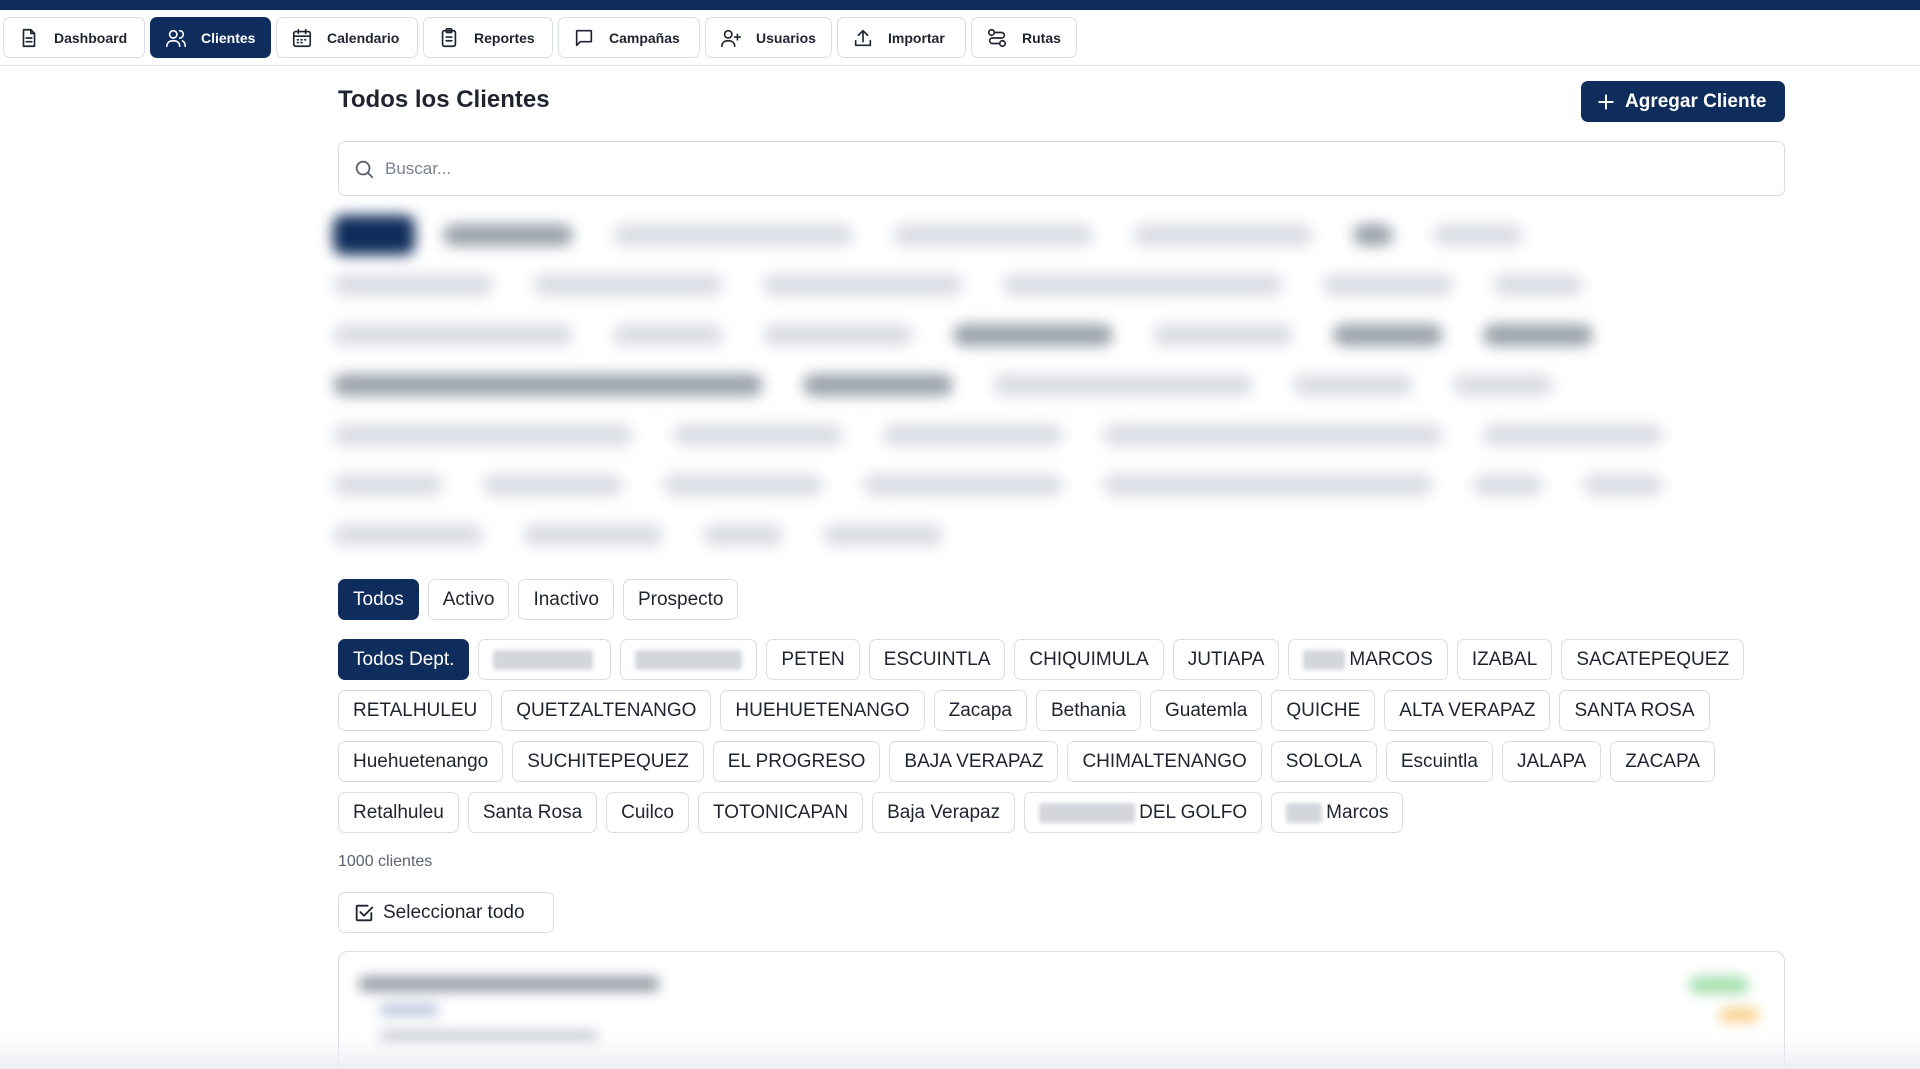 The width and height of the screenshot is (1920, 1069). Describe the element at coordinates (444, 99) in the screenshot. I see `page-title: Todos los Clientes` at that location.